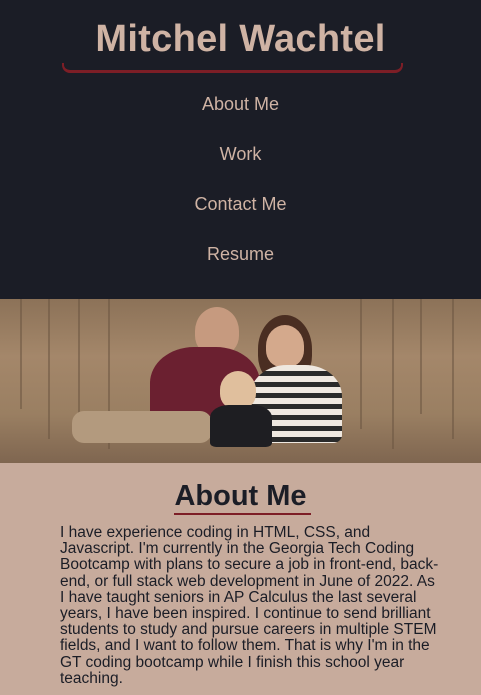 The image size is (481, 695). I want to click on woman-face, so click(285, 346).